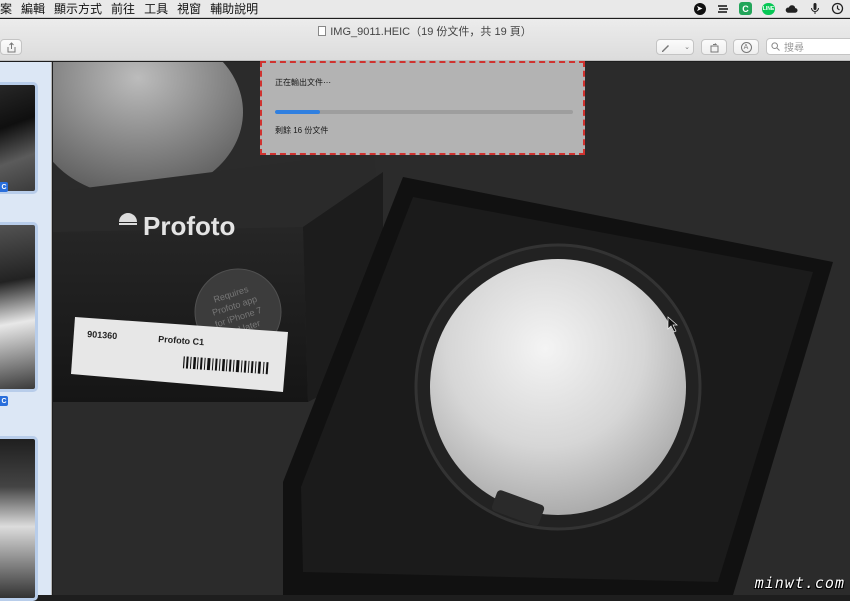 The width and height of the screenshot is (850, 601). I want to click on microphone-icon, so click(814, 8).